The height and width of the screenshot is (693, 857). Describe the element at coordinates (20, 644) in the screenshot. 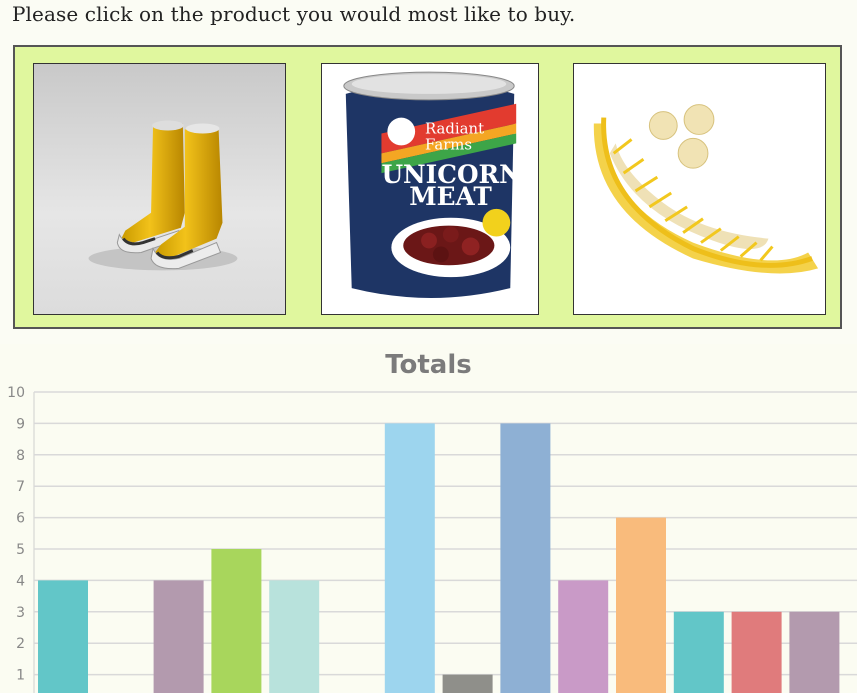

I see `y-tick-label: 2` at that location.